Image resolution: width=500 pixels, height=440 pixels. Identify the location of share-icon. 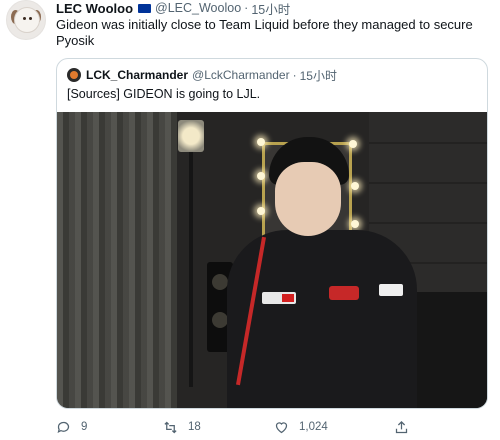
(401, 426).